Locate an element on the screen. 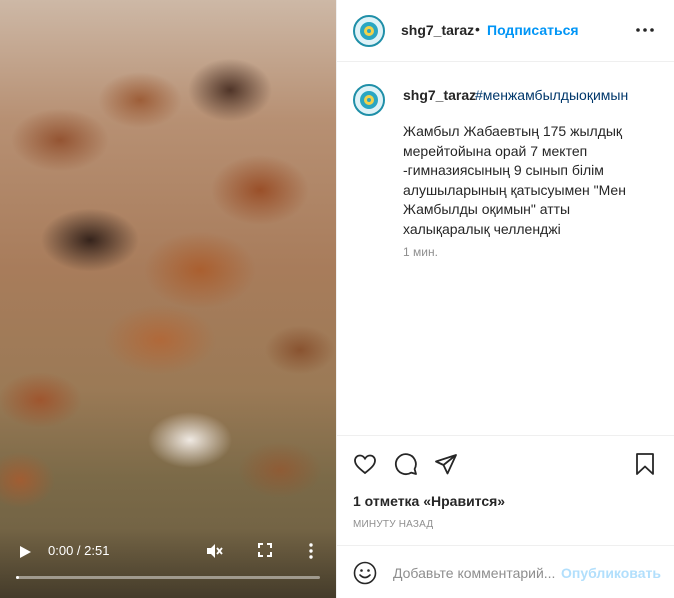 This screenshot has height=598, width=674. post-actions: 1 отметка «Нравится» МИНУТУ НАЗАД is located at coordinates (505, 490).